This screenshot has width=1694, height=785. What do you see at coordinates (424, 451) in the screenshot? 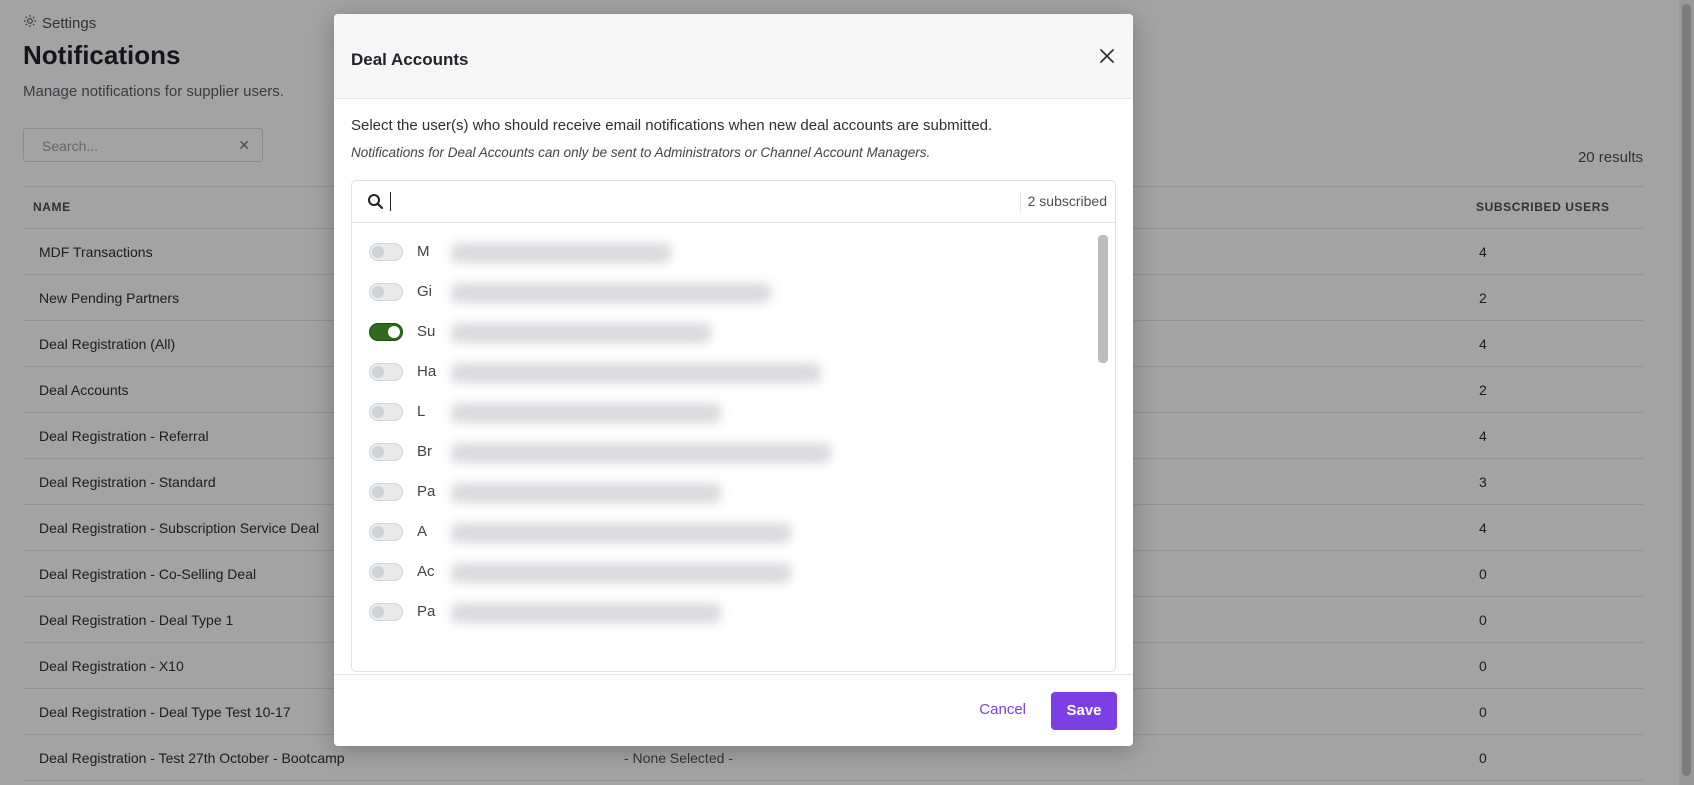
I see `user-name: Br` at bounding box center [424, 451].